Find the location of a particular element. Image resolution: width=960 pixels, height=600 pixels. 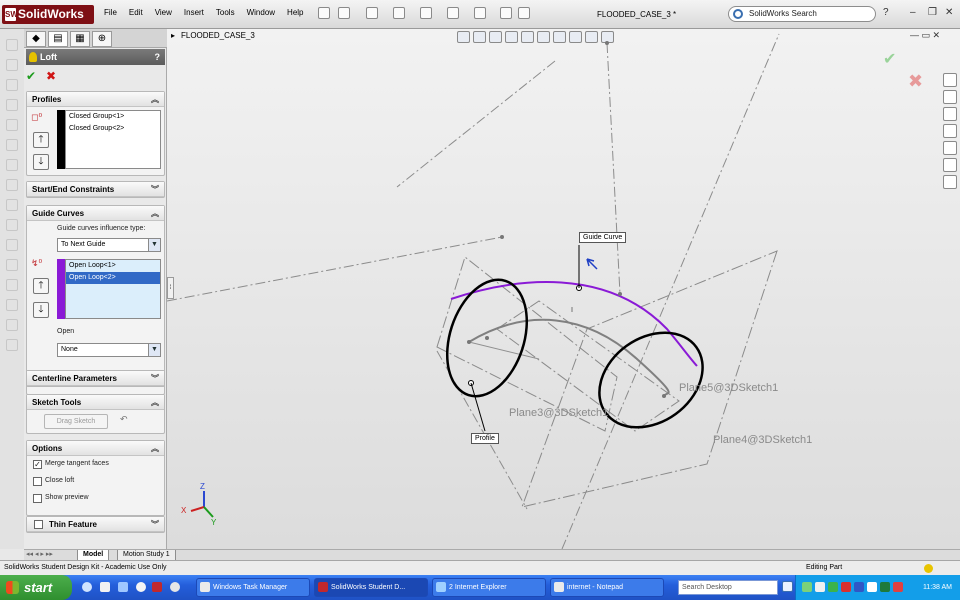

print-icon is located at coordinates (426, 13).